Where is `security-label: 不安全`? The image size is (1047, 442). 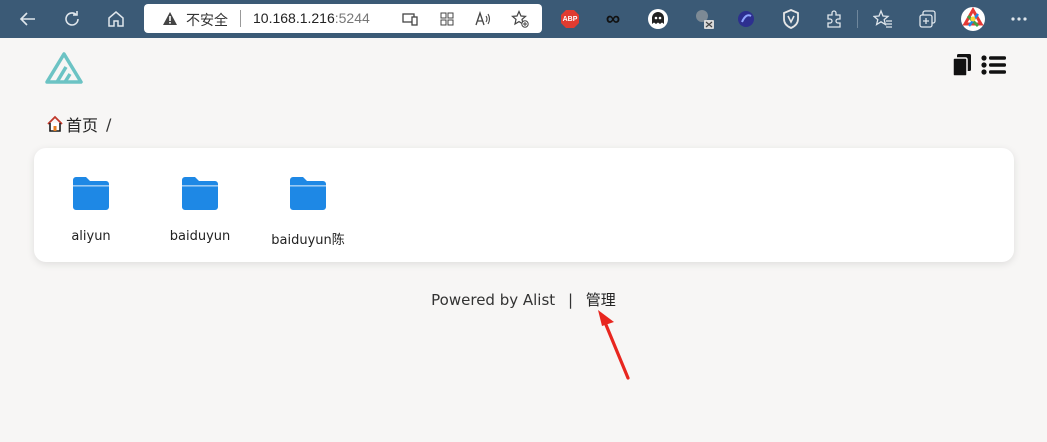
security-label: 不安全 is located at coordinates (207, 20).